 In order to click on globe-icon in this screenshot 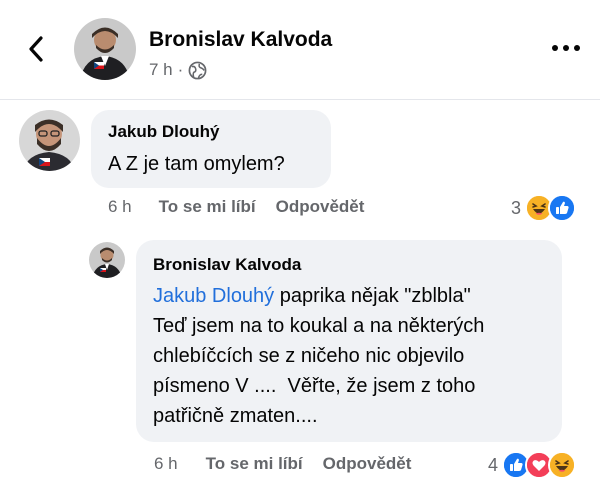, I will do `click(197, 70)`.